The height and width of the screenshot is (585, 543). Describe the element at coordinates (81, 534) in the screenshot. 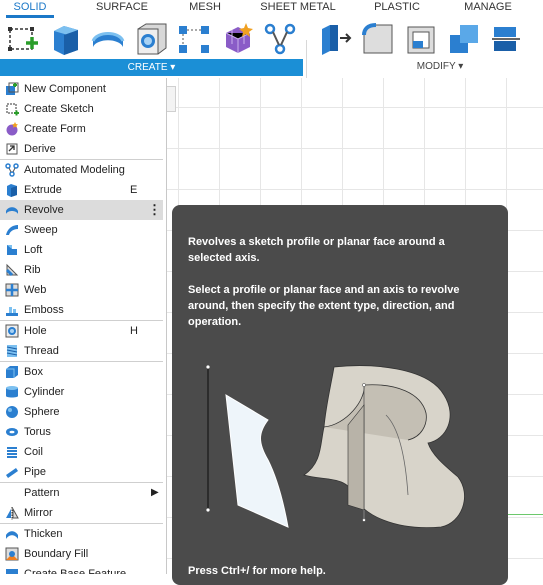

I see `menu-item-thicken: Thicken` at that location.